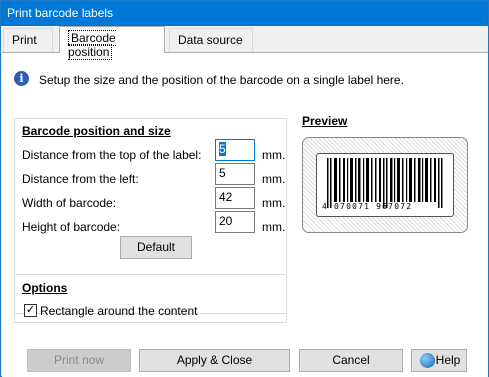 This screenshot has height=377, width=489. What do you see at coordinates (69, 203) in the screenshot?
I see `barcode-width-label: Width of barcode:` at bounding box center [69, 203].